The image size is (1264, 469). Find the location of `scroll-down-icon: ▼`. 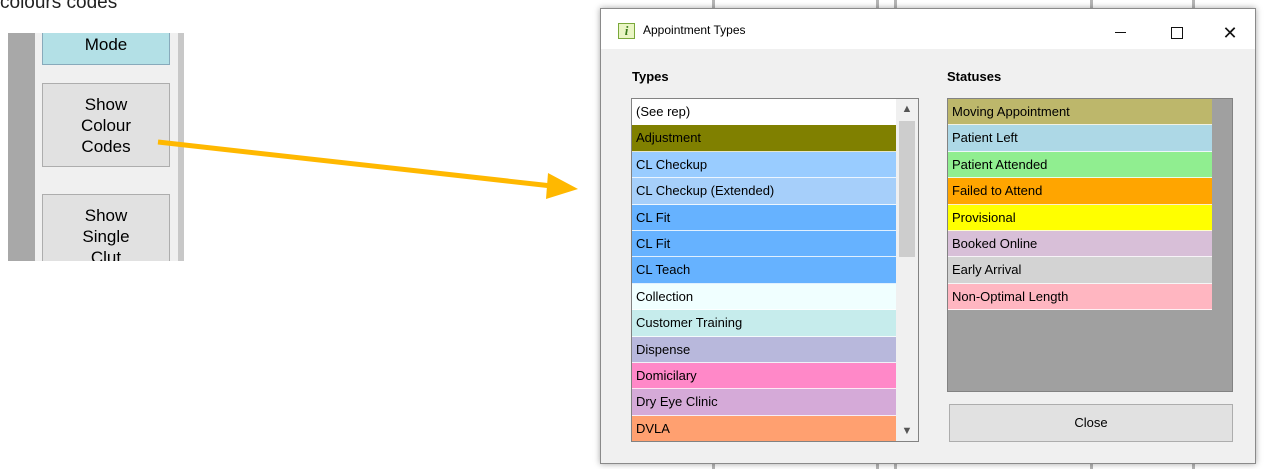

scroll-down-icon: ▼ is located at coordinates (907, 431).